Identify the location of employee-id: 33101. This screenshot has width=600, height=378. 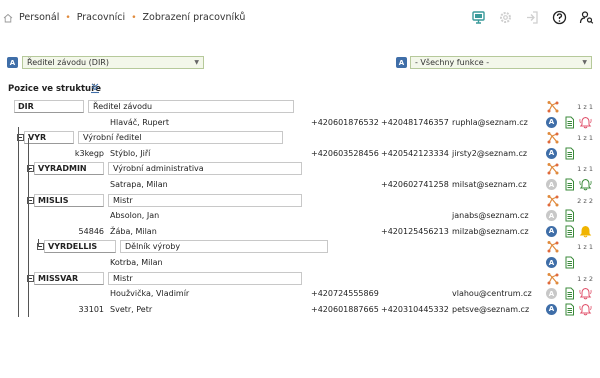
(91, 309).